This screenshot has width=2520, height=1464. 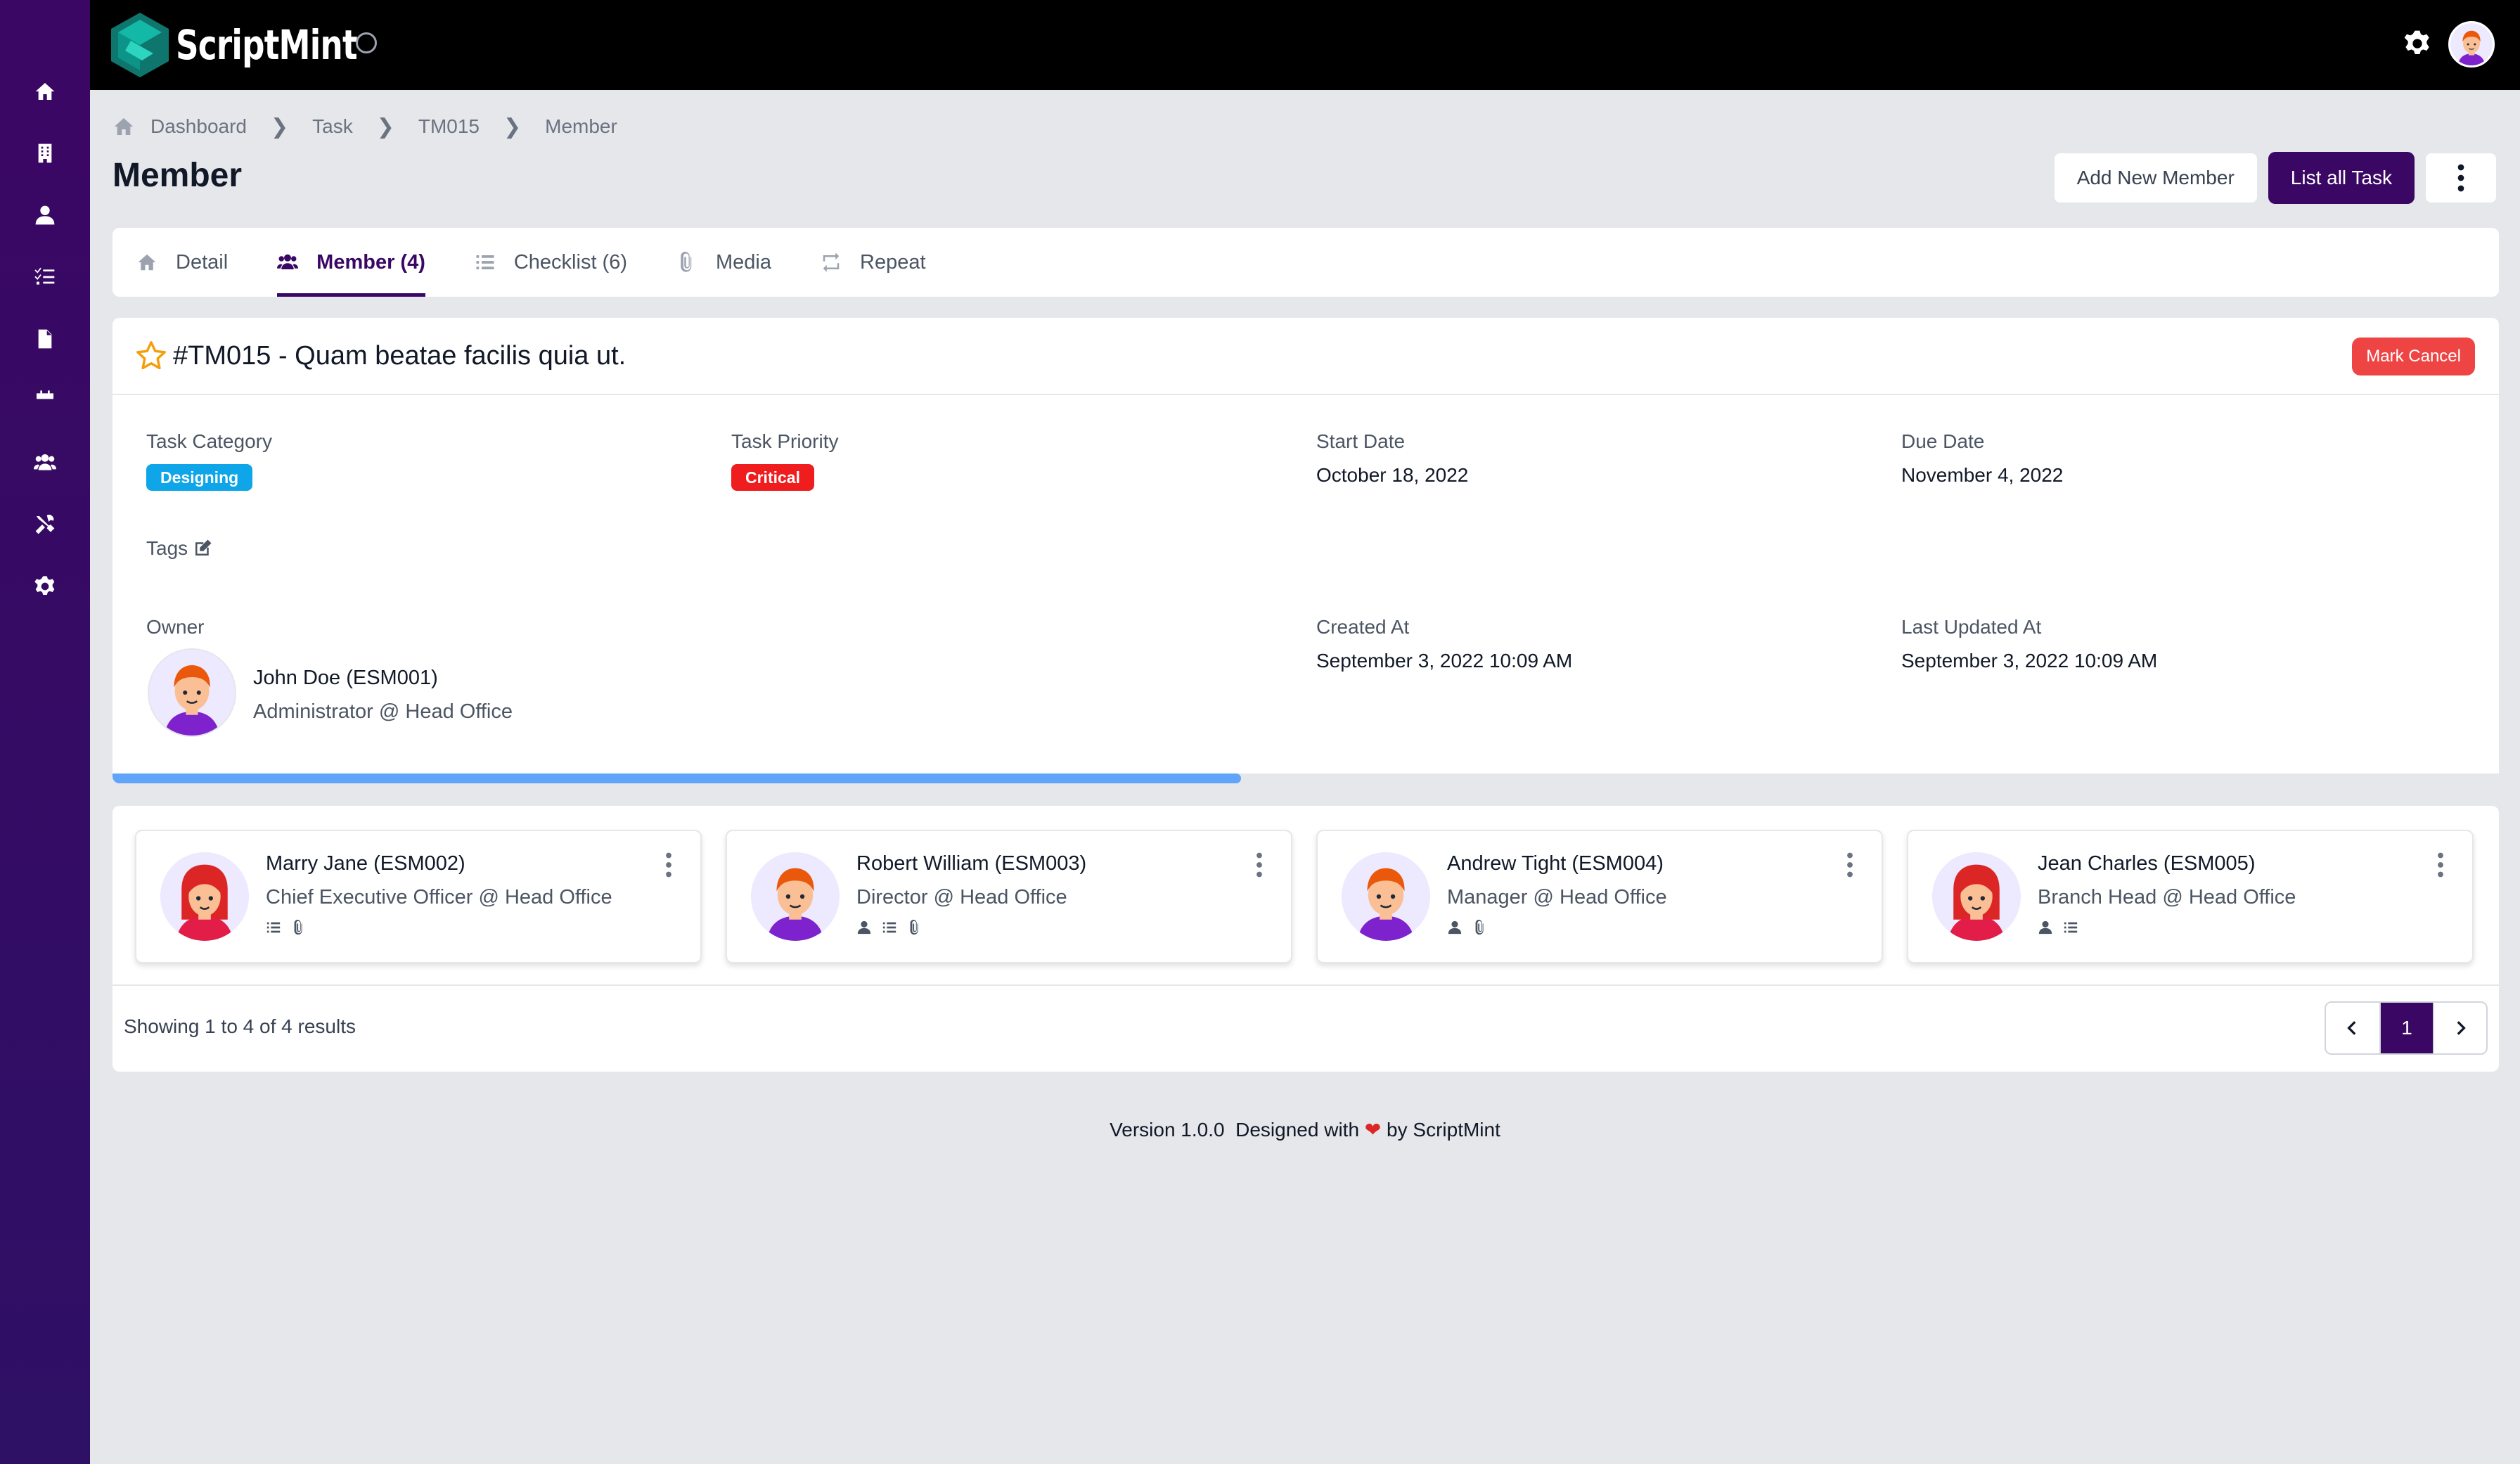 I want to click on task-category-badge: Designing, so click(x=199, y=477).